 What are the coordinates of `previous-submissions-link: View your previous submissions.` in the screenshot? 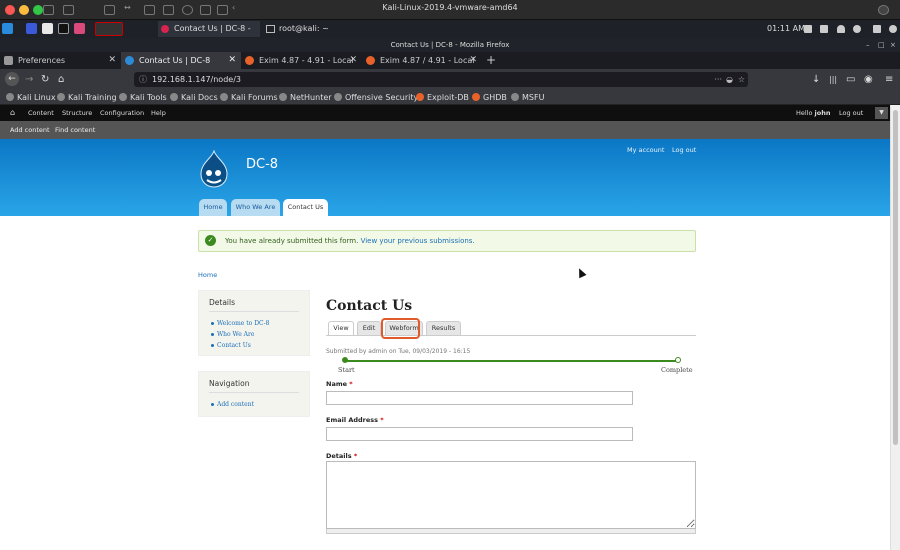 It's located at (418, 241).